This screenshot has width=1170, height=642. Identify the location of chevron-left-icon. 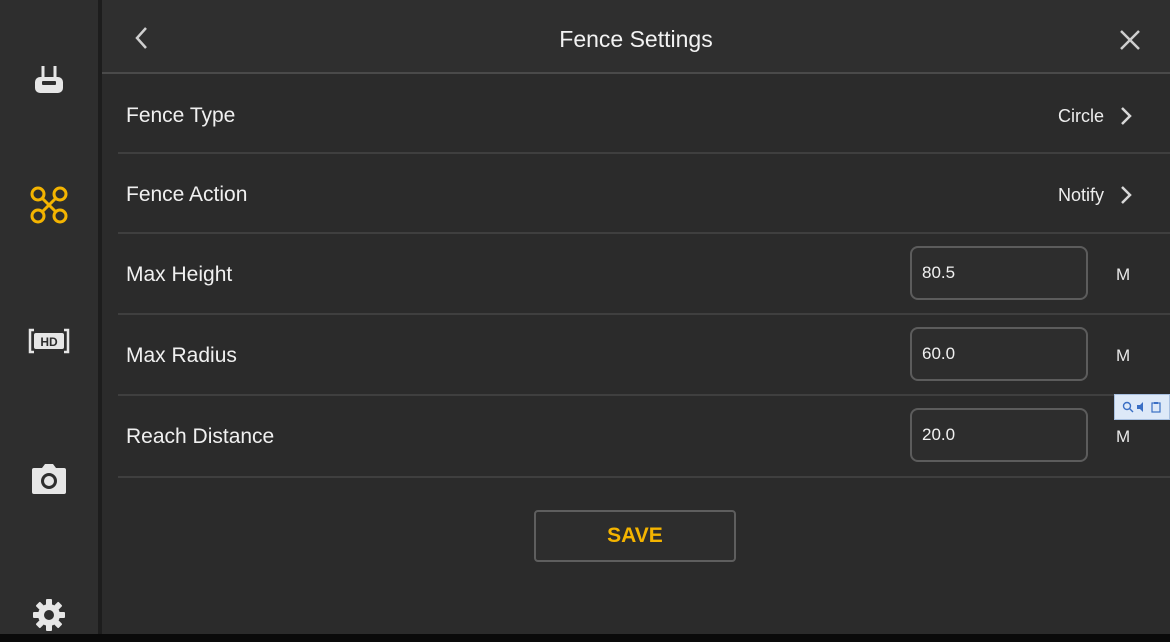
(141, 38).